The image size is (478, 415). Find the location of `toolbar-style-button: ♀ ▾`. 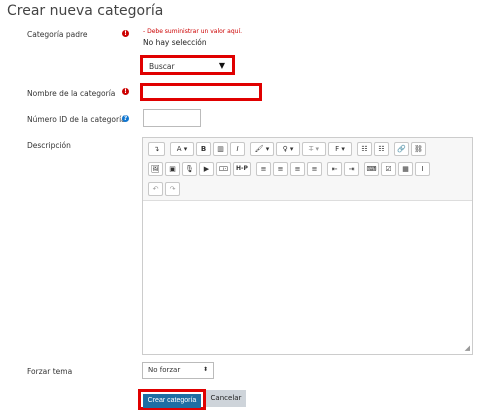

toolbar-style-button: ♀ ▾ is located at coordinates (288, 149).